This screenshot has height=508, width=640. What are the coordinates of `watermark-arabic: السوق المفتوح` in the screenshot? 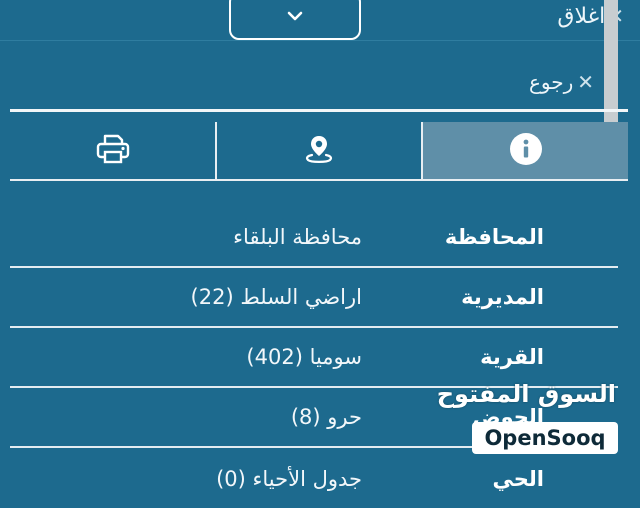 It's located at (526, 394).